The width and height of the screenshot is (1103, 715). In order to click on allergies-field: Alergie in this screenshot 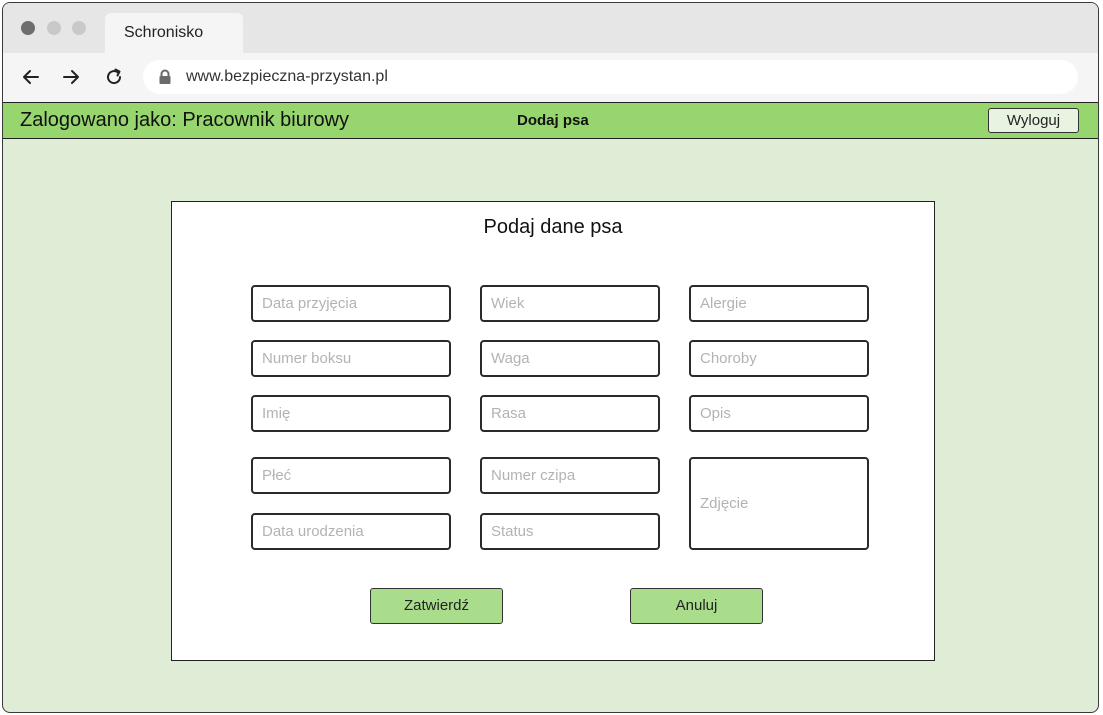, I will do `click(779, 303)`.